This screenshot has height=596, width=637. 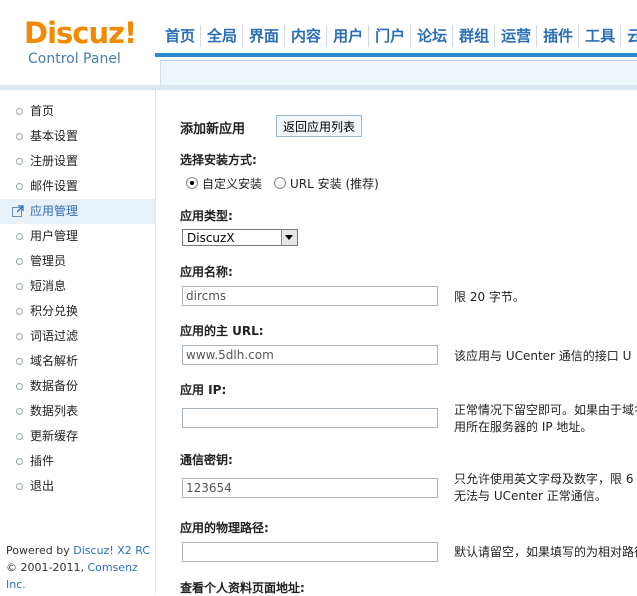 What do you see at coordinates (77, 411) in the screenshot?
I see `sidebar-item-data-list: 数据列表` at bounding box center [77, 411].